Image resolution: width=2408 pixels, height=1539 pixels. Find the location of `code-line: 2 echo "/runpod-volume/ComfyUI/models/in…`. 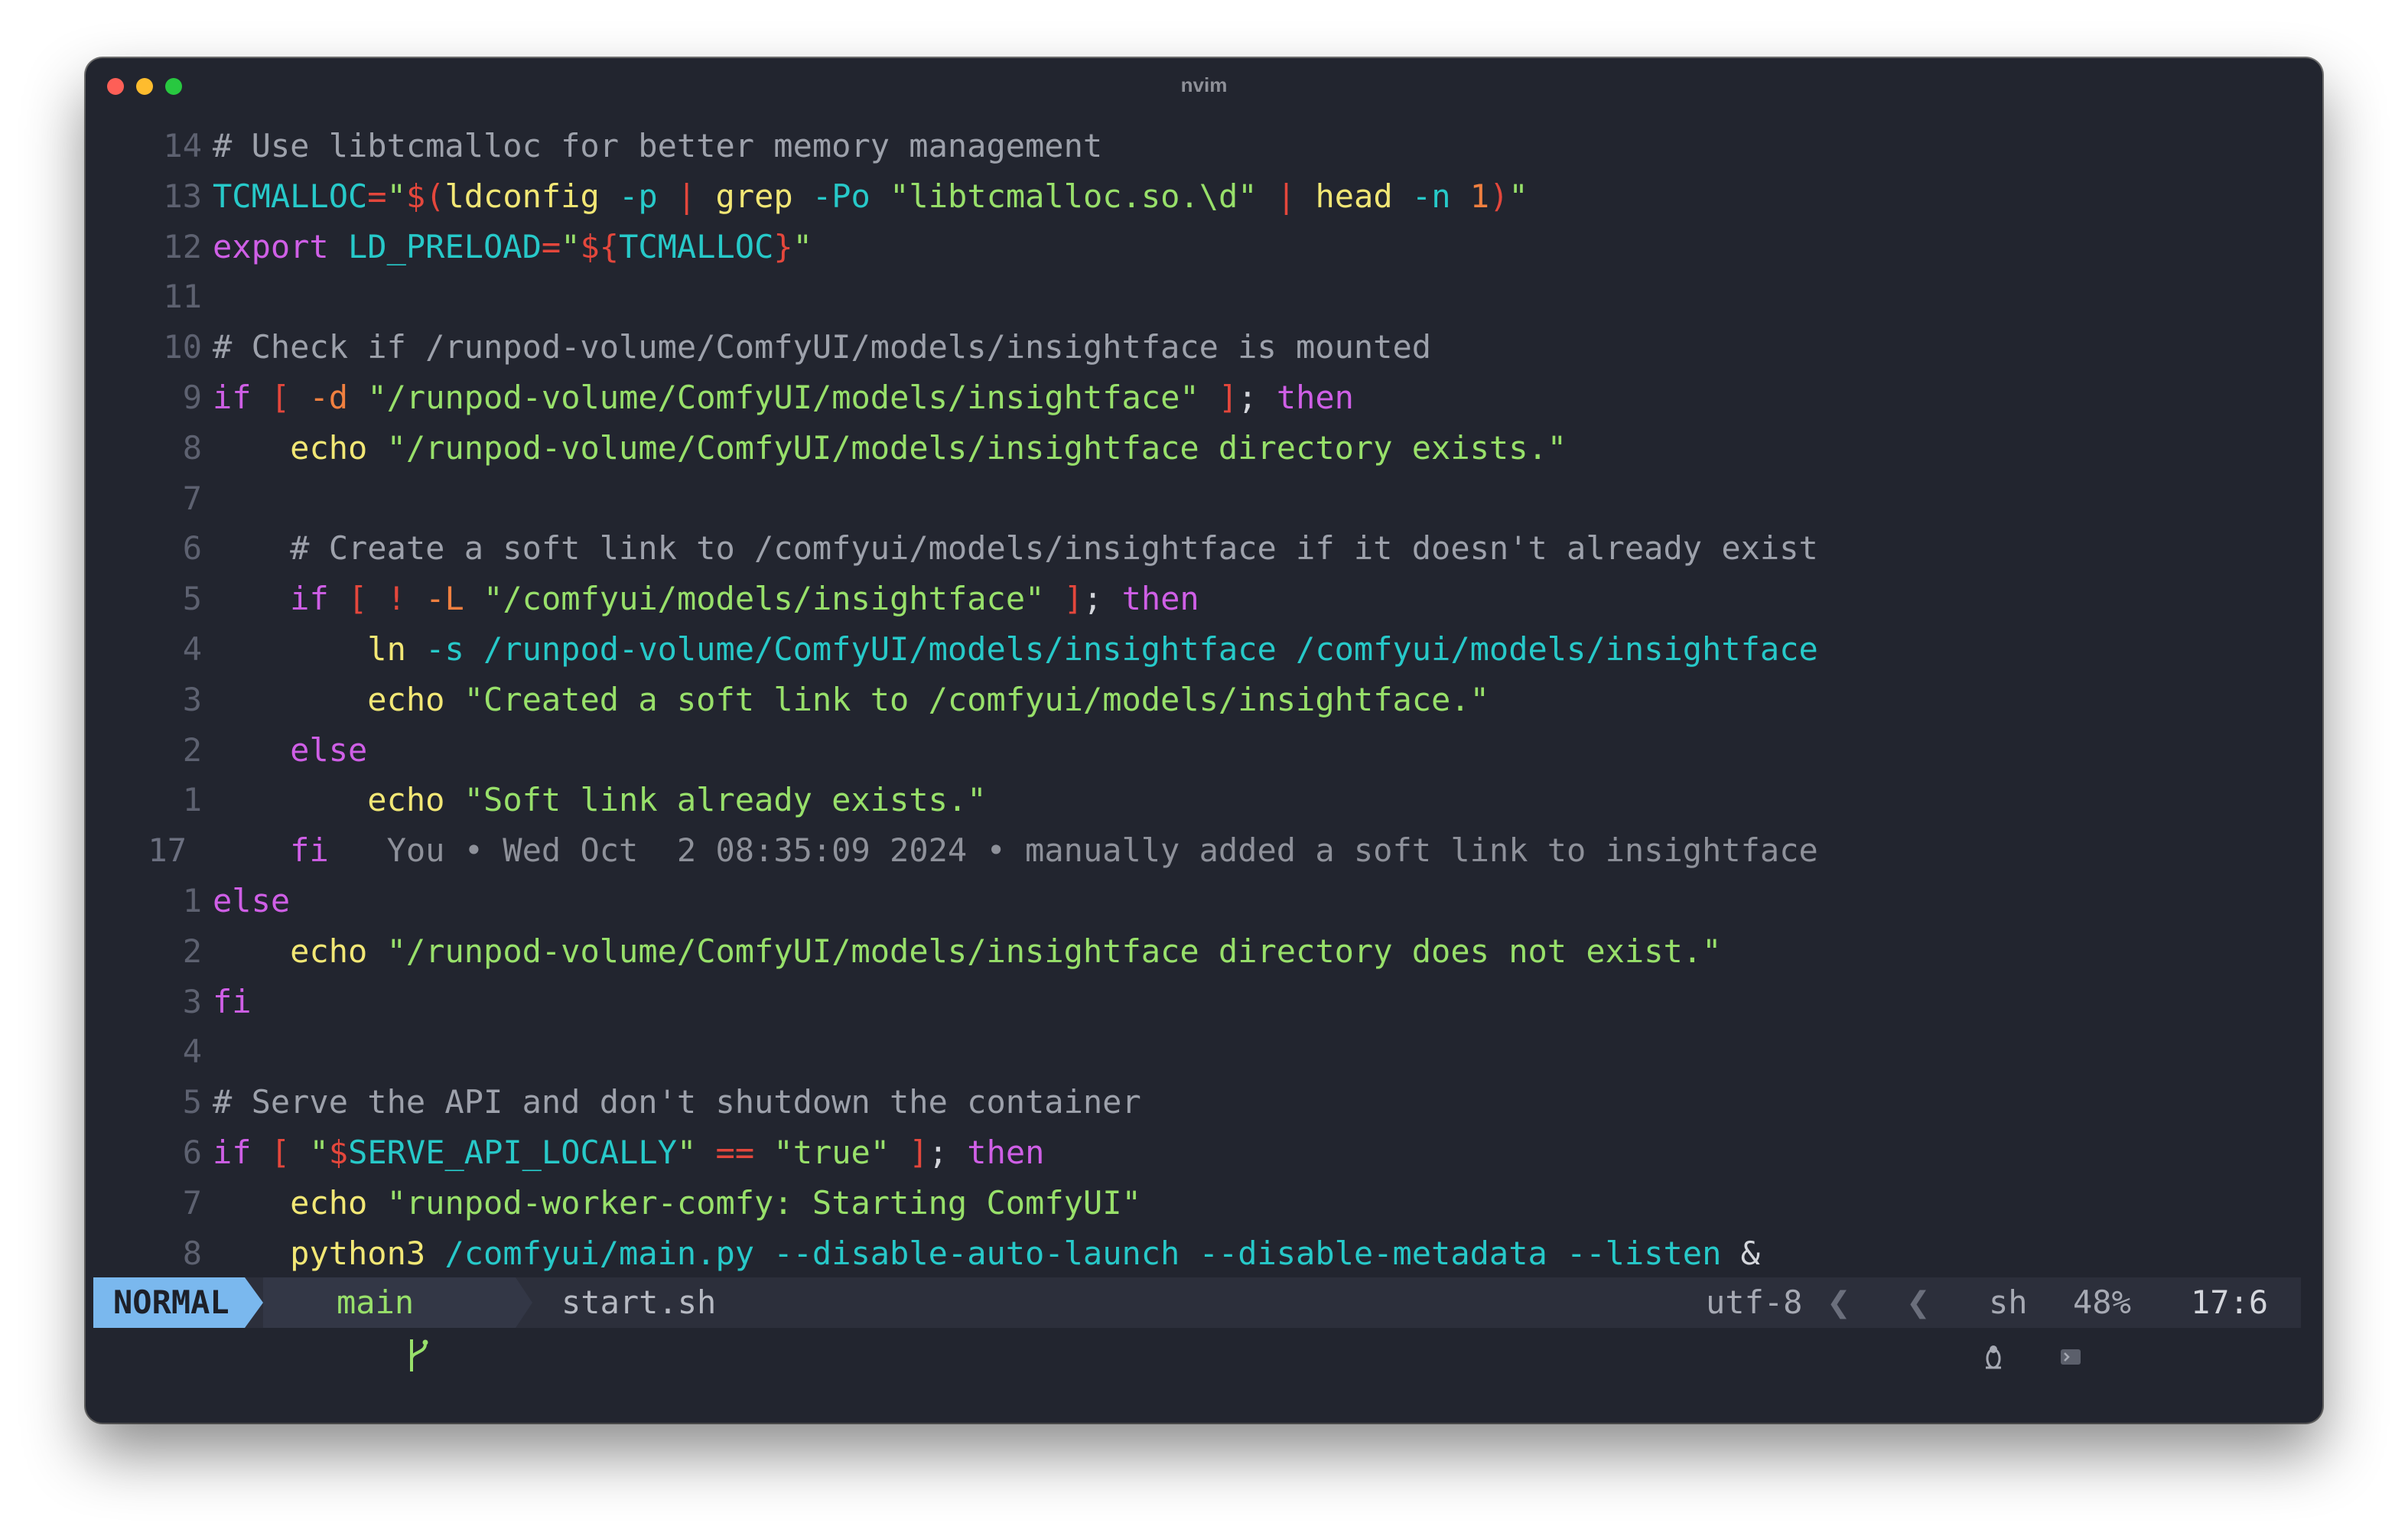

code-line: 2 echo "/runpod-volume/ComfyUI/models/in… is located at coordinates (1204, 951).